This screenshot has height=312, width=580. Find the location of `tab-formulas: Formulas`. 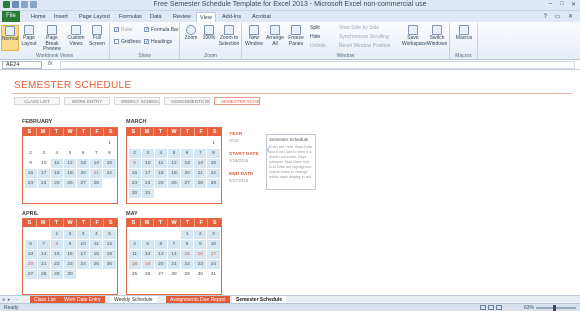

tab-formulas: Formulas is located at coordinates (130, 17).